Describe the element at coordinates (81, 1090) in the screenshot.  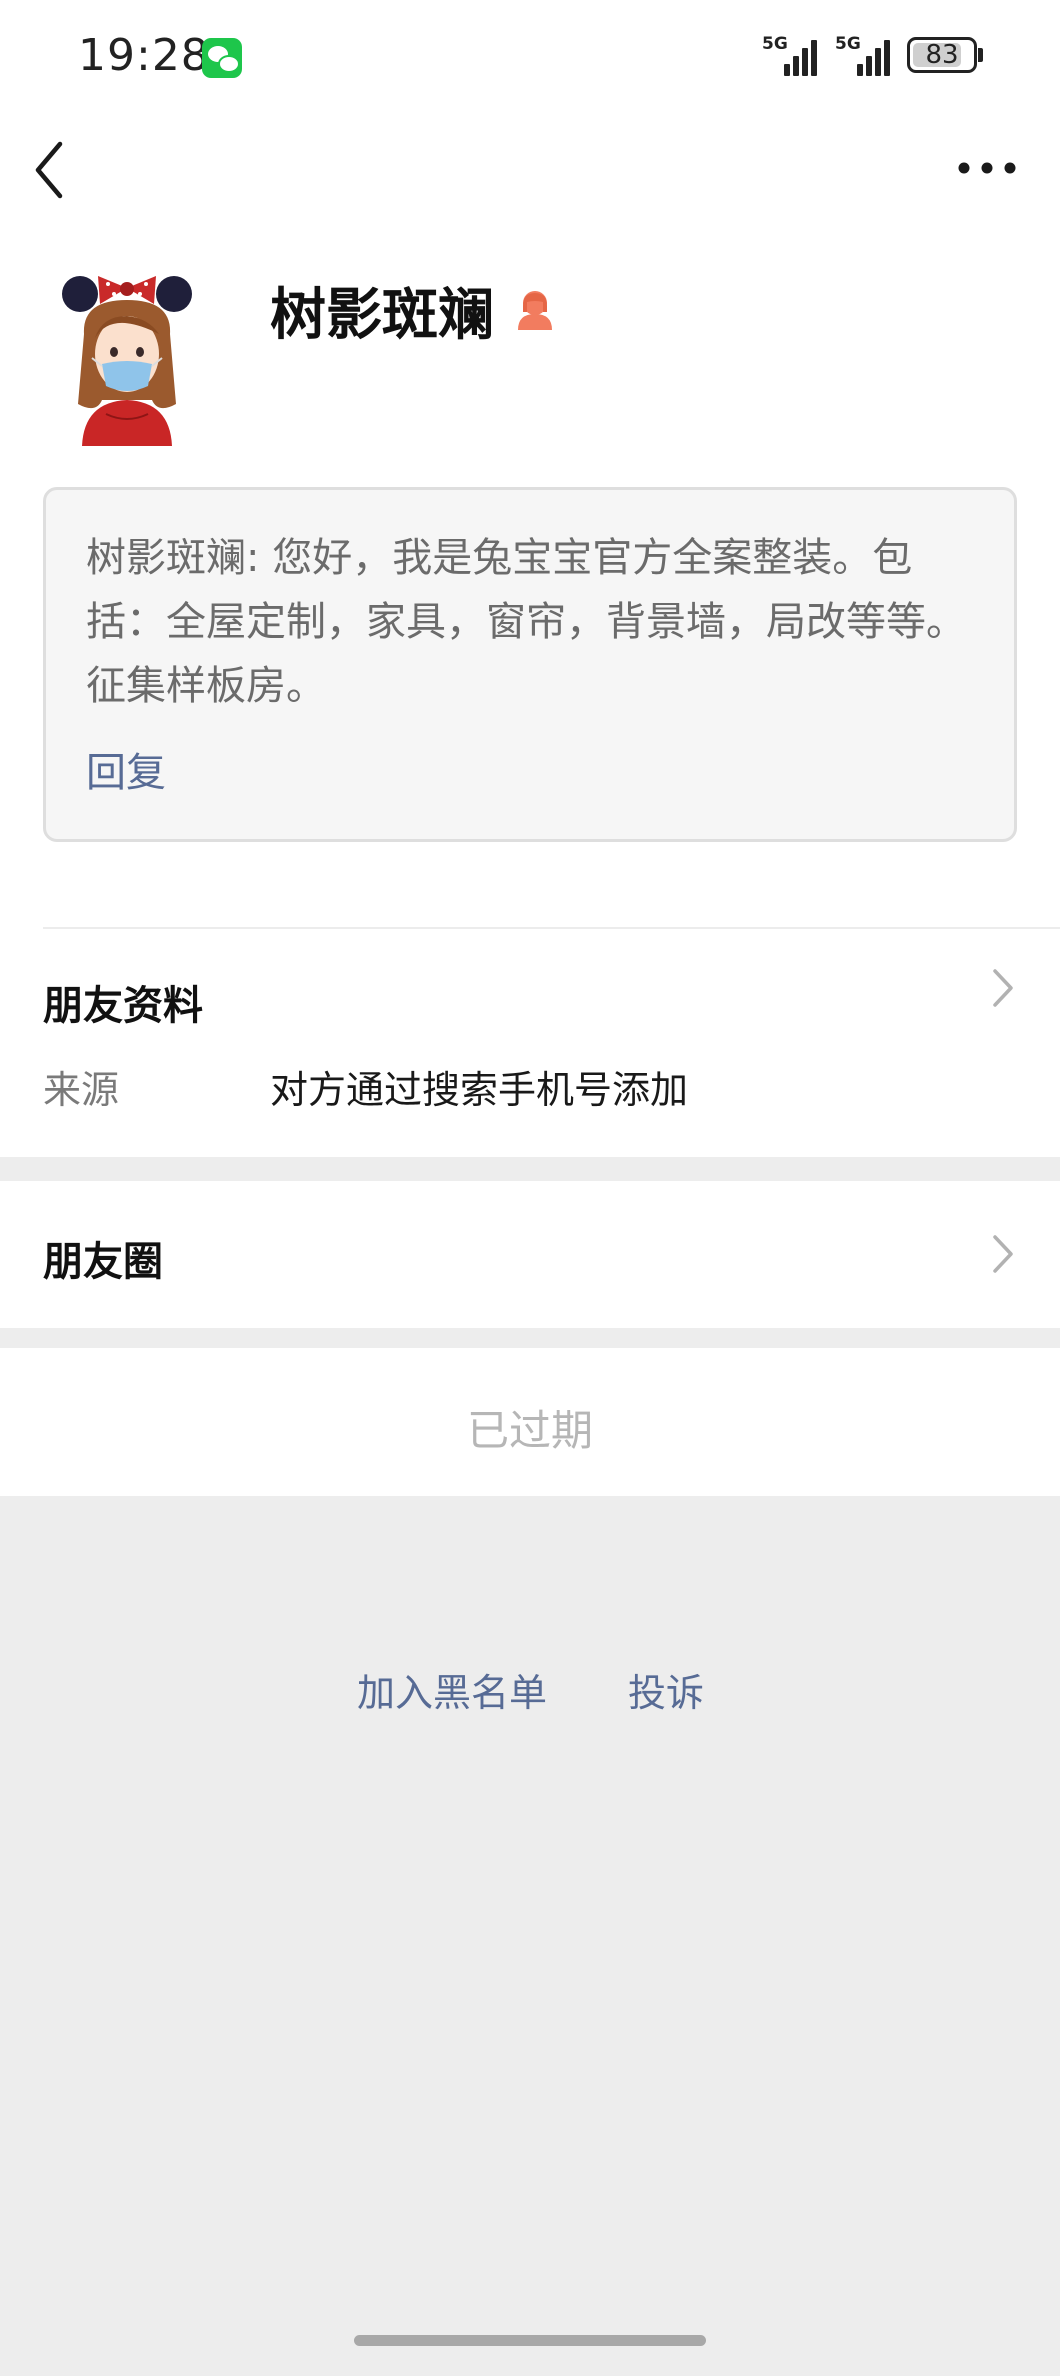
I see `source-label: 来源` at that location.